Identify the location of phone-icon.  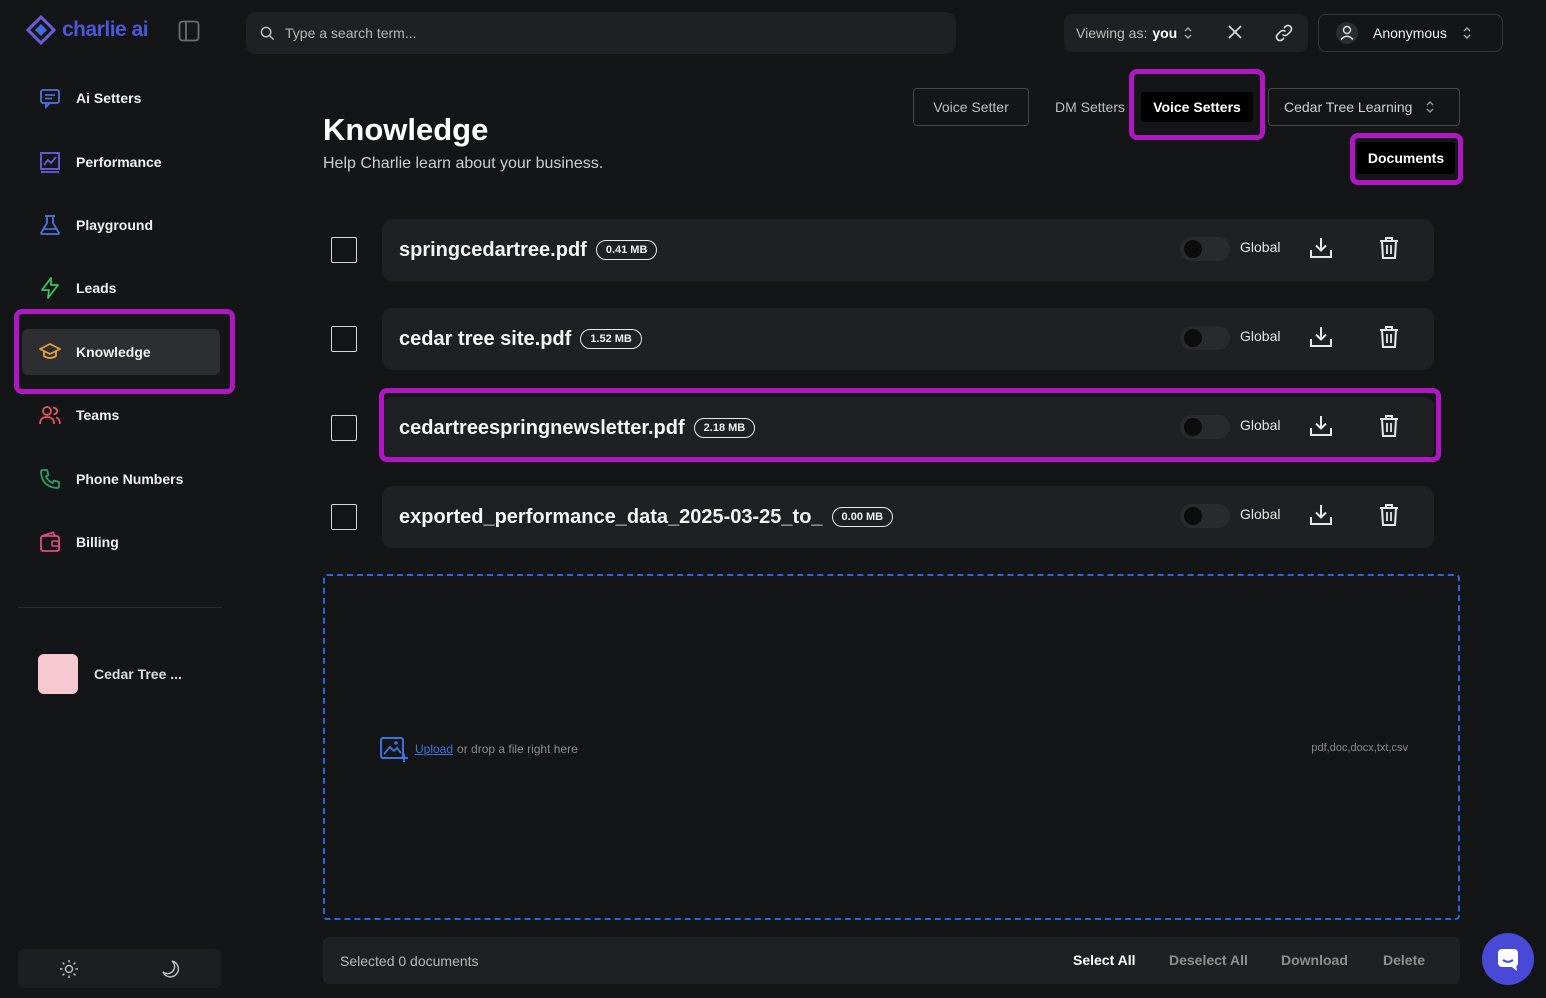
(50, 479).